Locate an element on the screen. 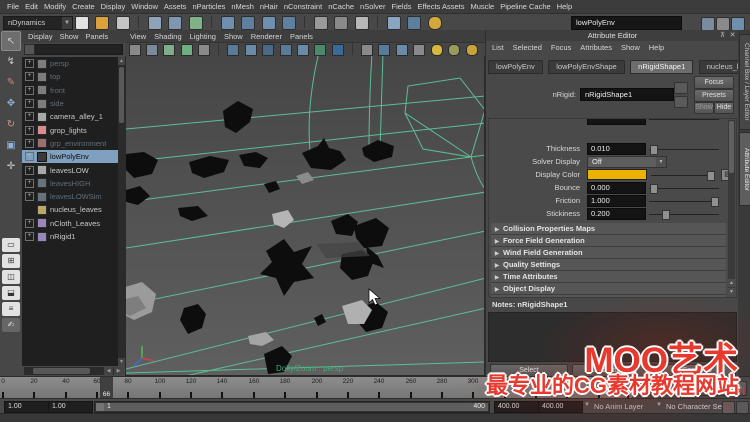  scroll-left-icon: ◀ is located at coordinates (108, 371).